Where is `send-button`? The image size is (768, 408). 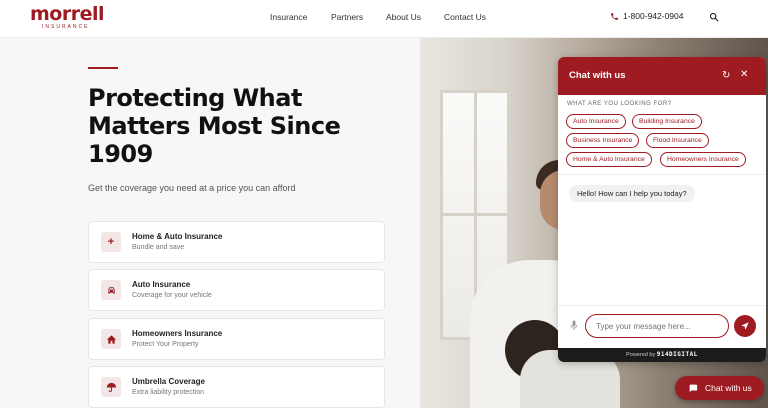
send-button is located at coordinates (745, 326).